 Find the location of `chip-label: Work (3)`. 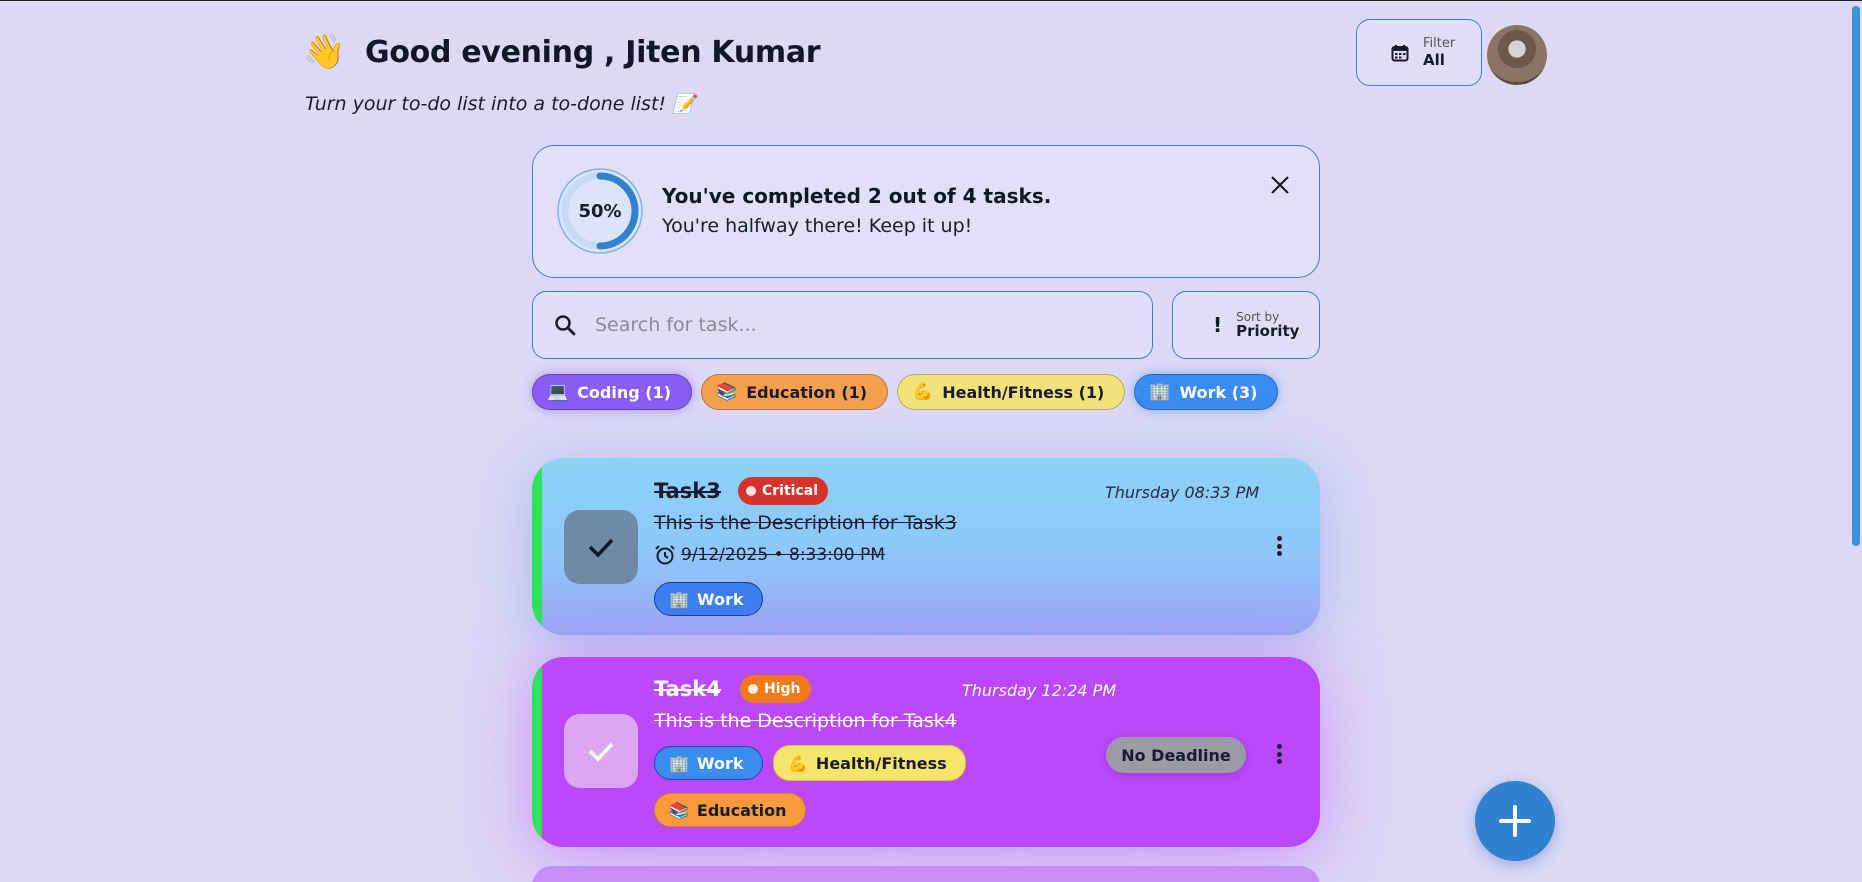

chip-label: Work (3) is located at coordinates (1218, 392).